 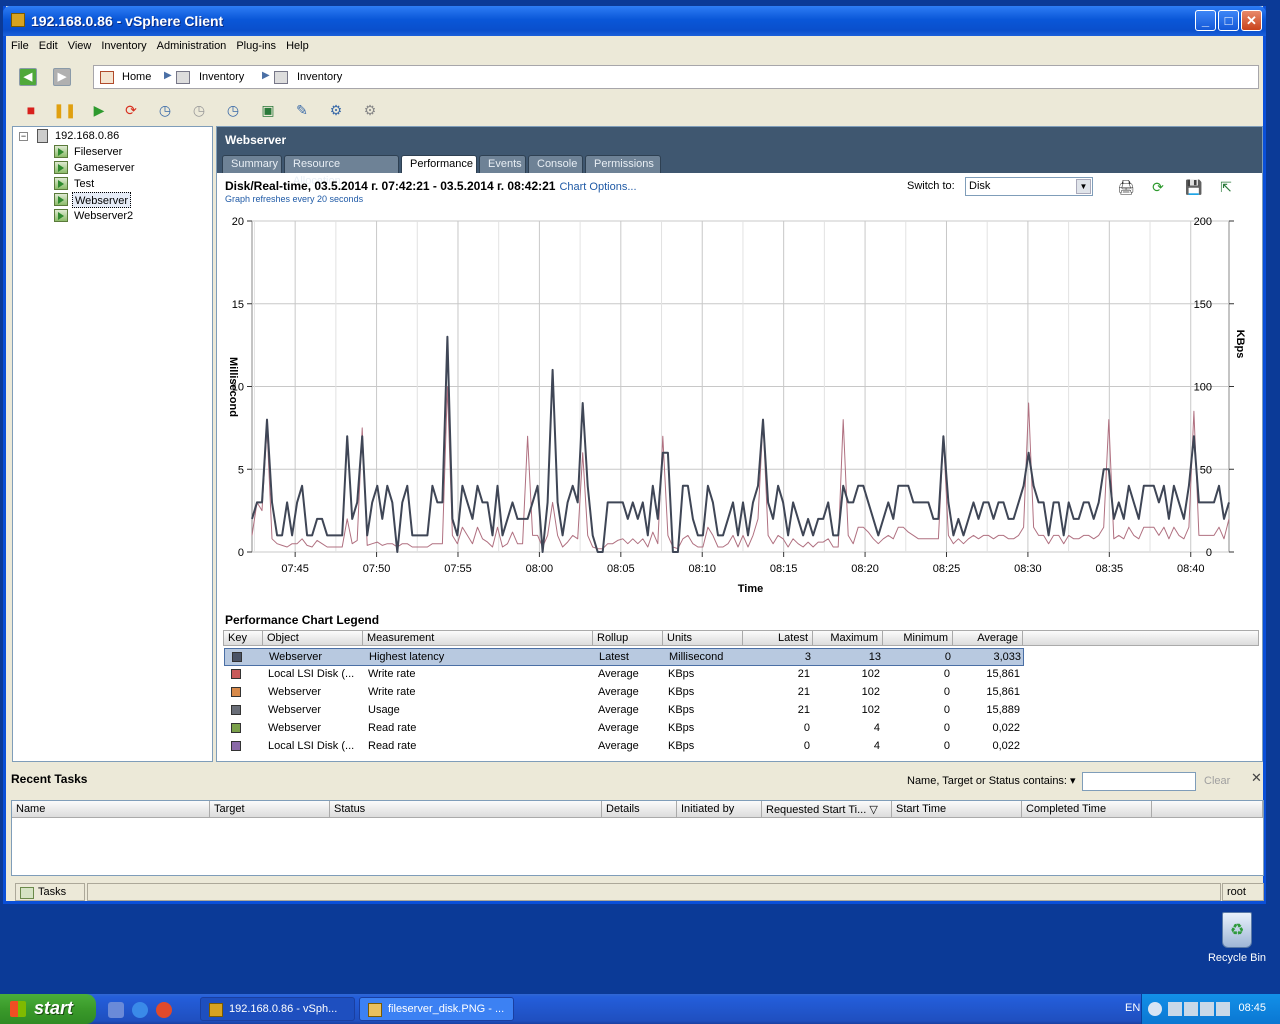 I want to click on tree-vm-test: Test, so click(x=84, y=184).